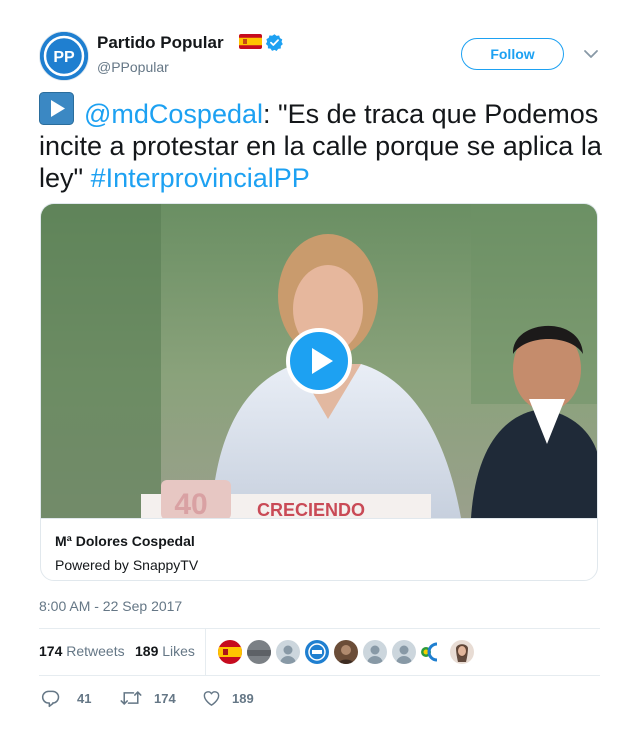 This screenshot has width=640, height=737. Describe the element at coordinates (178, 651) in the screenshot. I see `likes-stat-label: Likes` at that location.